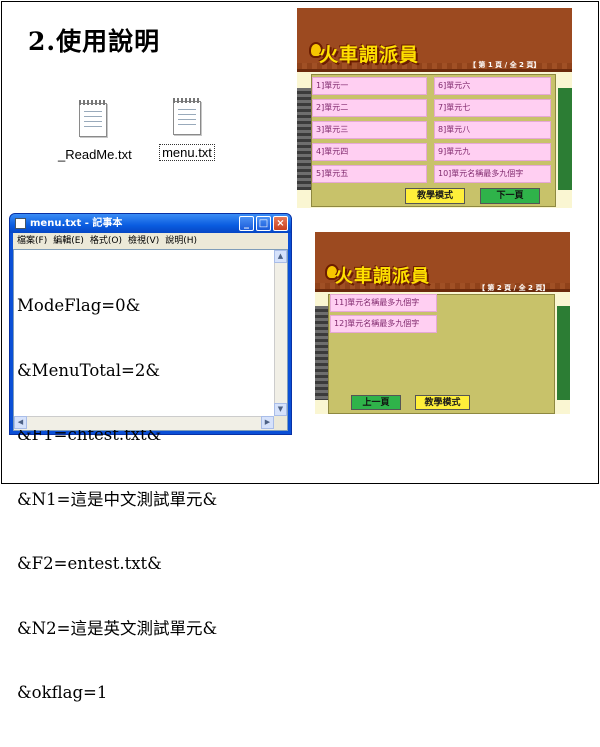  Describe the element at coordinates (89, 563) in the screenshot. I see `text-line: &F2=entest.txt&` at that location.